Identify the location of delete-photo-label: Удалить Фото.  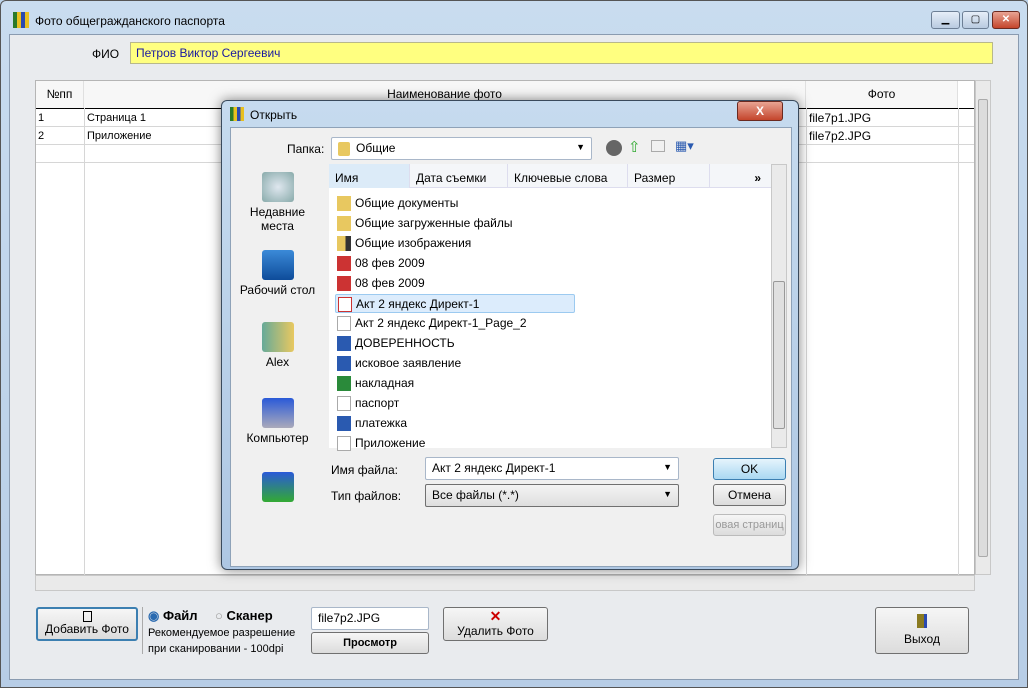
(495, 631).